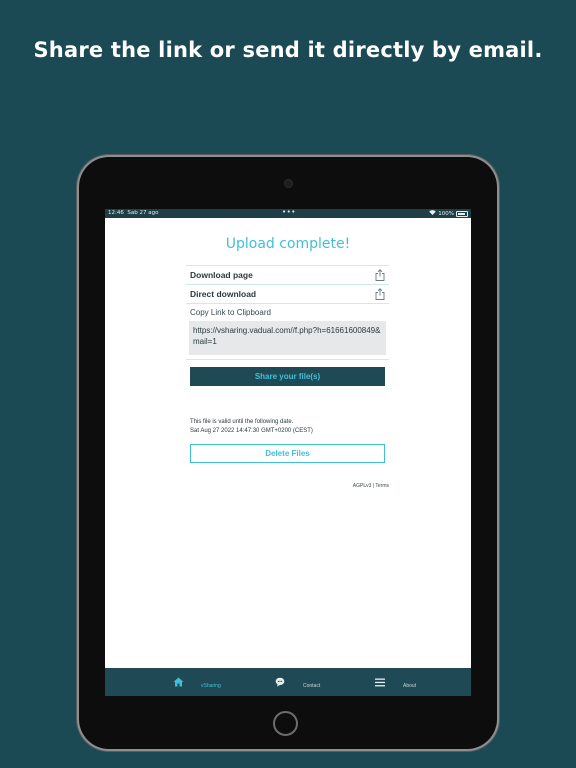 The image size is (576, 768). I want to click on camera-icon, so click(288, 183).